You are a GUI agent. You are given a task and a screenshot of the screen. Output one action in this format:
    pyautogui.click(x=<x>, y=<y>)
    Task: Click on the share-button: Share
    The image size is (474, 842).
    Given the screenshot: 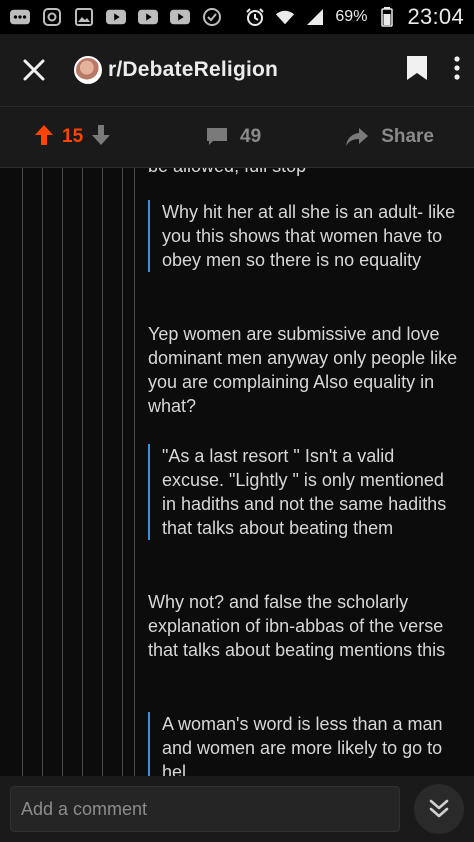 What is the action you would take?
    pyautogui.click(x=409, y=137)
    